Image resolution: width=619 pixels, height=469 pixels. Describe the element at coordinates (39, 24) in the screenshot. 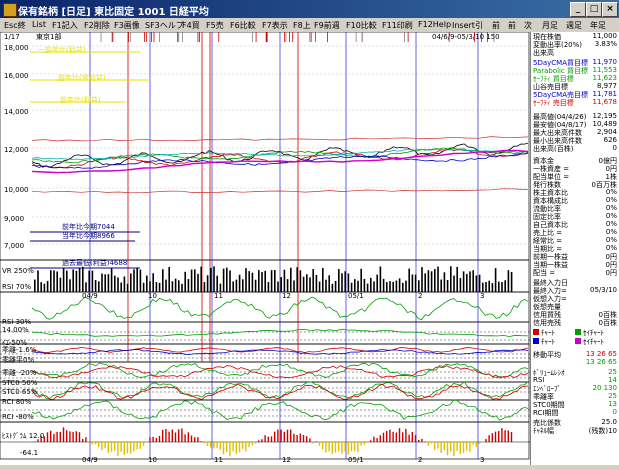

I see `menu-list: List` at that location.